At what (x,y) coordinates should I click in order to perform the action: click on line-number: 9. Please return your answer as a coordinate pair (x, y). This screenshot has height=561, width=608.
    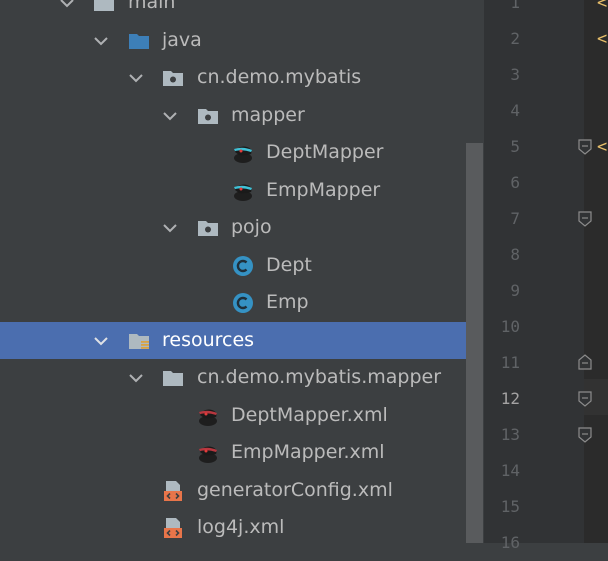
    Looking at the image, I should click on (515, 290).